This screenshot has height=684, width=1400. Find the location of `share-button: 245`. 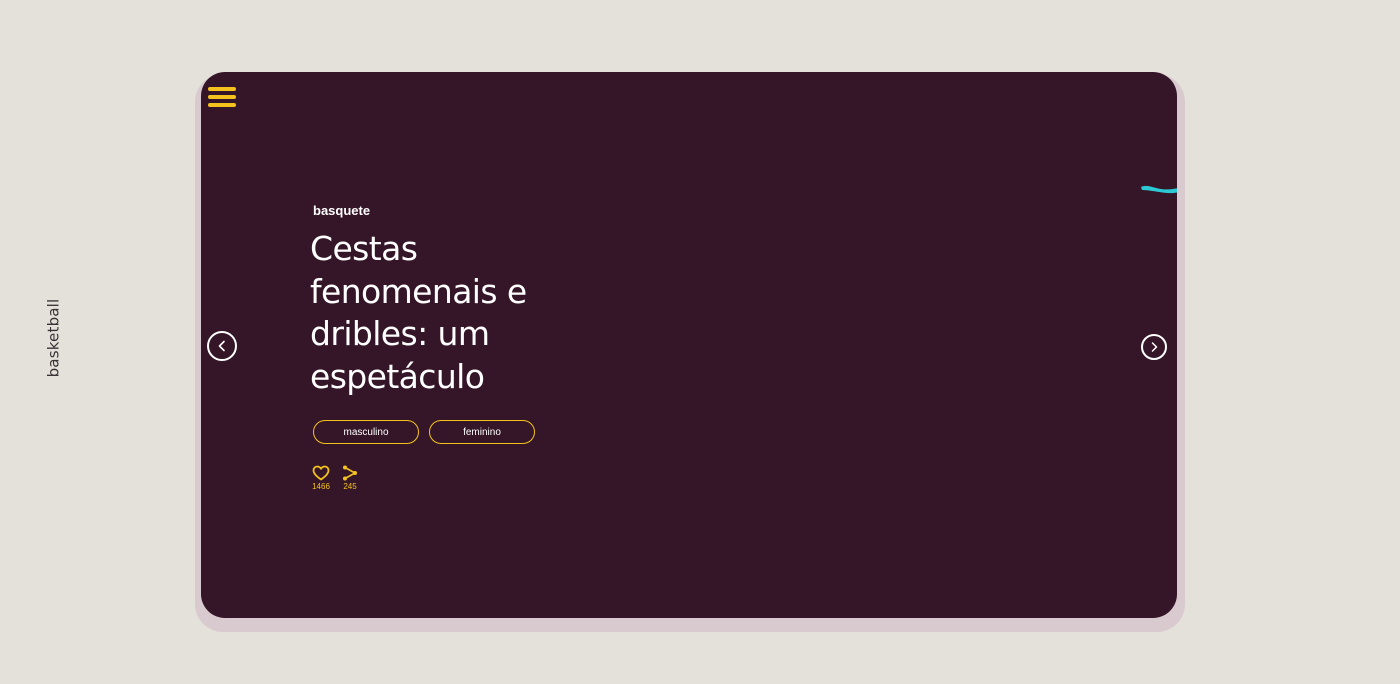

share-button: 245 is located at coordinates (350, 478).